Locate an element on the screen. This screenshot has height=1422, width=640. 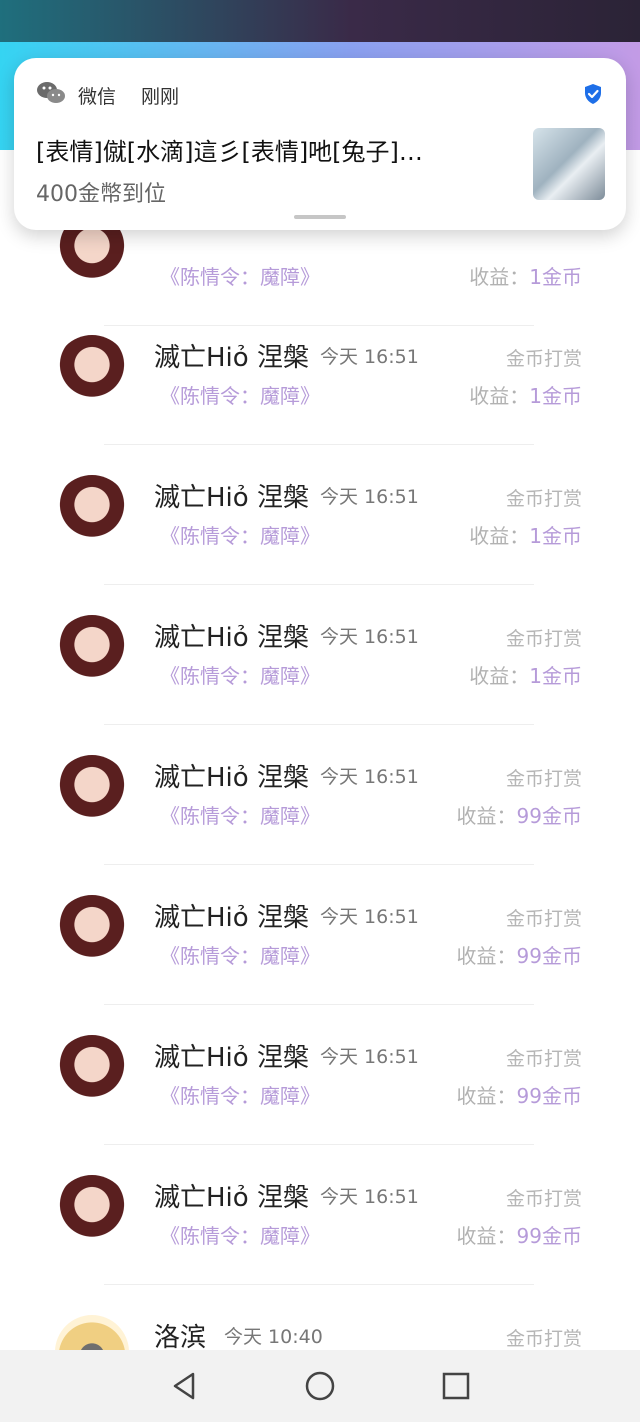
notification-thumbnail is located at coordinates (569, 164).